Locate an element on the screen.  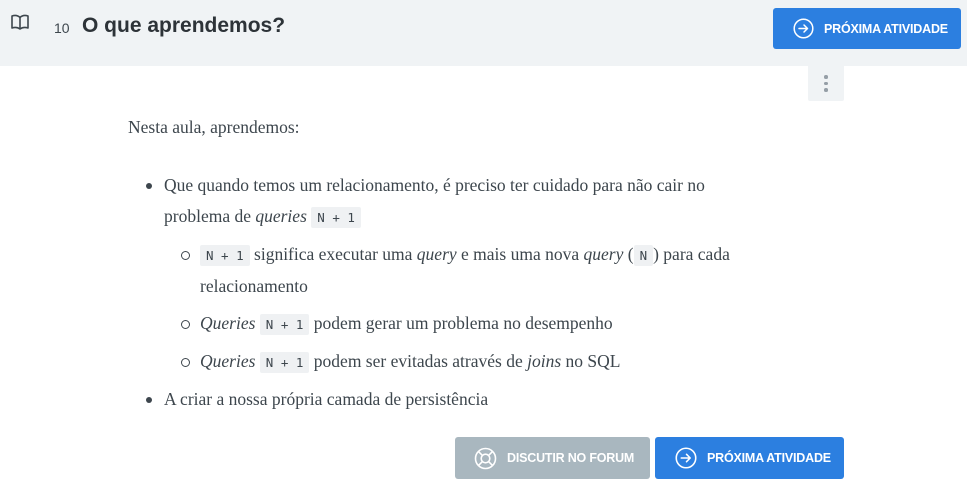
book-icon is located at coordinates (20, 22).